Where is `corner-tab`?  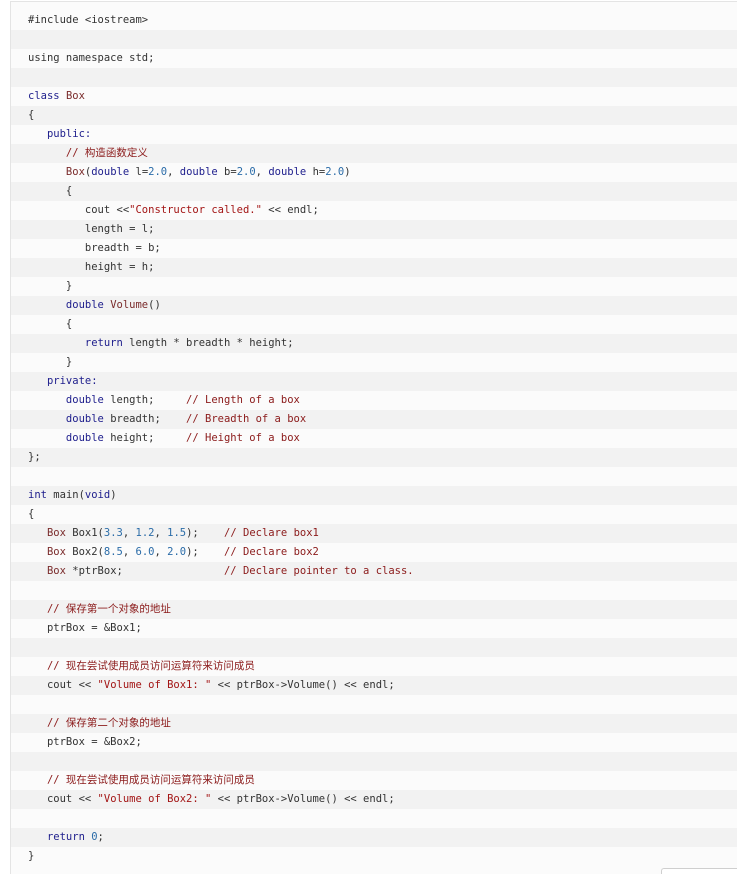
corner-tab is located at coordinates (699, 871).